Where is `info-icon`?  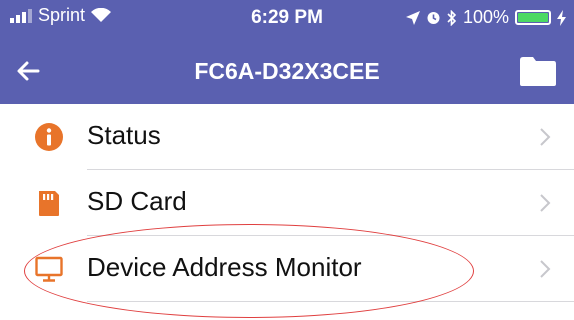
info-icon is located at coordinates (49, 137).